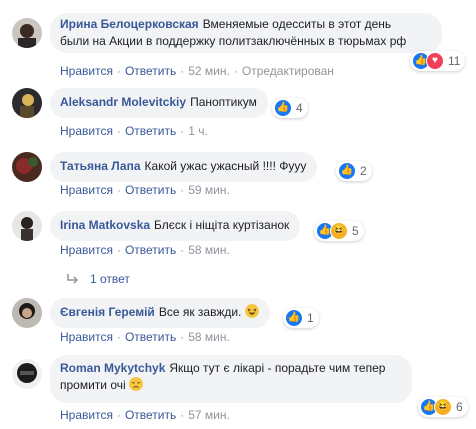 The image size is (476, 429). What do you see at coordinates (110, 279) in the screenshot?
I see `replies-count-label: 1 ответ` at bounding box center [110, 279].